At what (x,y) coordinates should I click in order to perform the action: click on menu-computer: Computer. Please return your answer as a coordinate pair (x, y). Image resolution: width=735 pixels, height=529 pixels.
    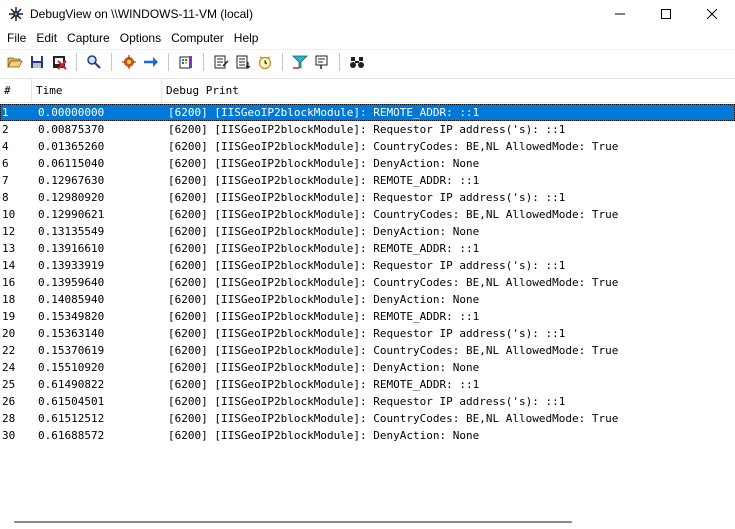
    Looking at the image, I should click on (197, 38).